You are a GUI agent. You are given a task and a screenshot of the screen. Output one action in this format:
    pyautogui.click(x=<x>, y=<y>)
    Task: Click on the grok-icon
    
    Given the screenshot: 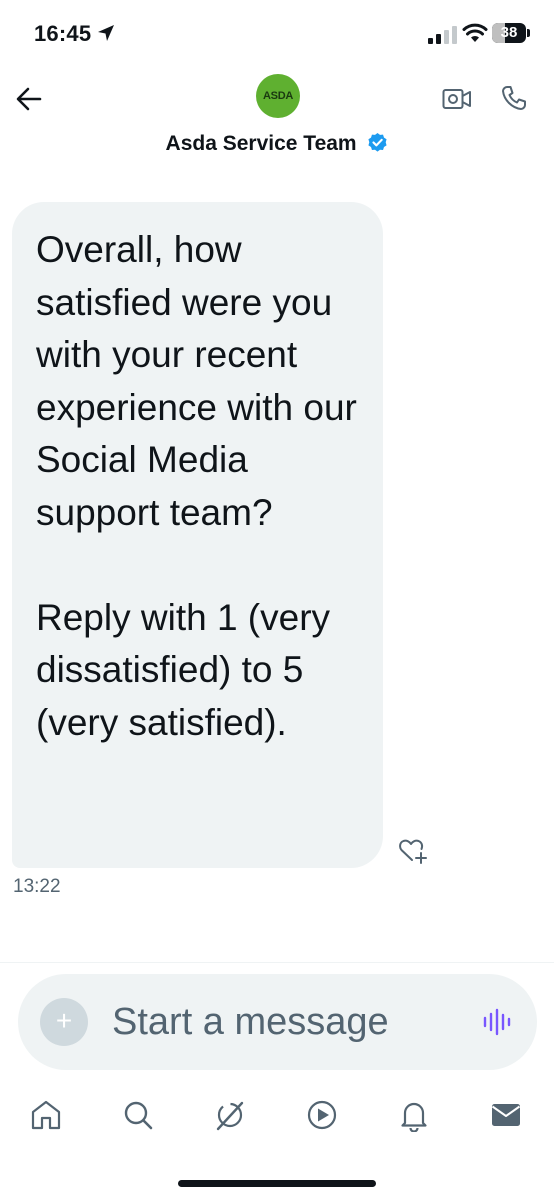 What is the action you would take?
    pyautogui.click(x=230, y=1115)
    